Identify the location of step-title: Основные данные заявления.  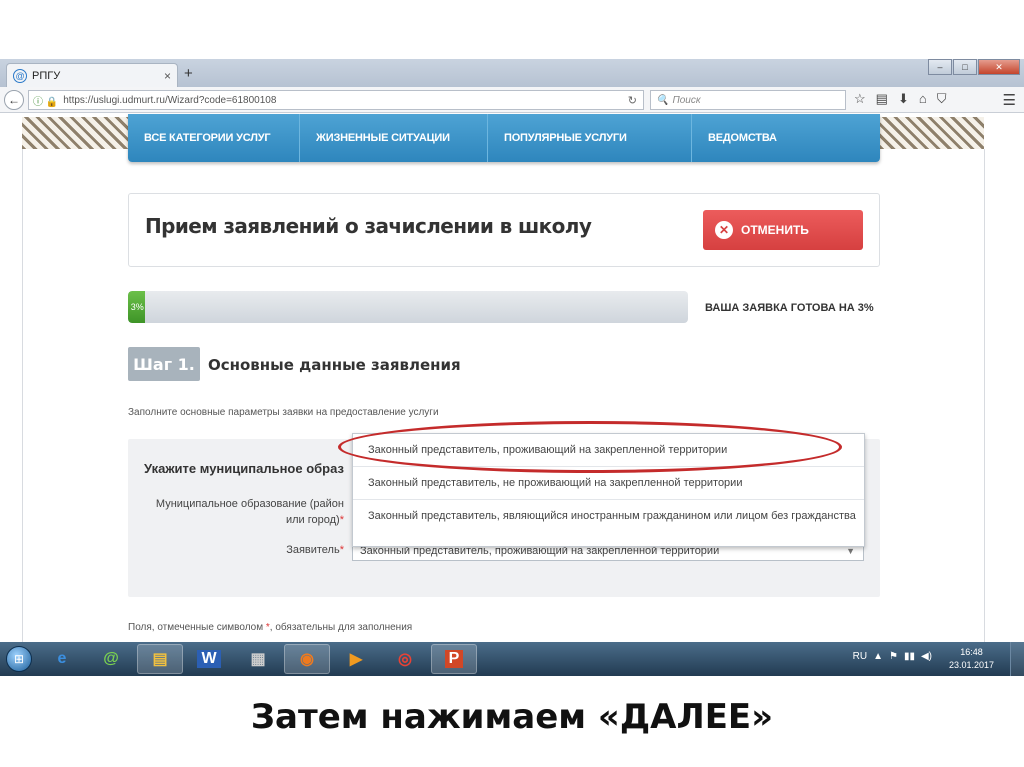
(334, 365).